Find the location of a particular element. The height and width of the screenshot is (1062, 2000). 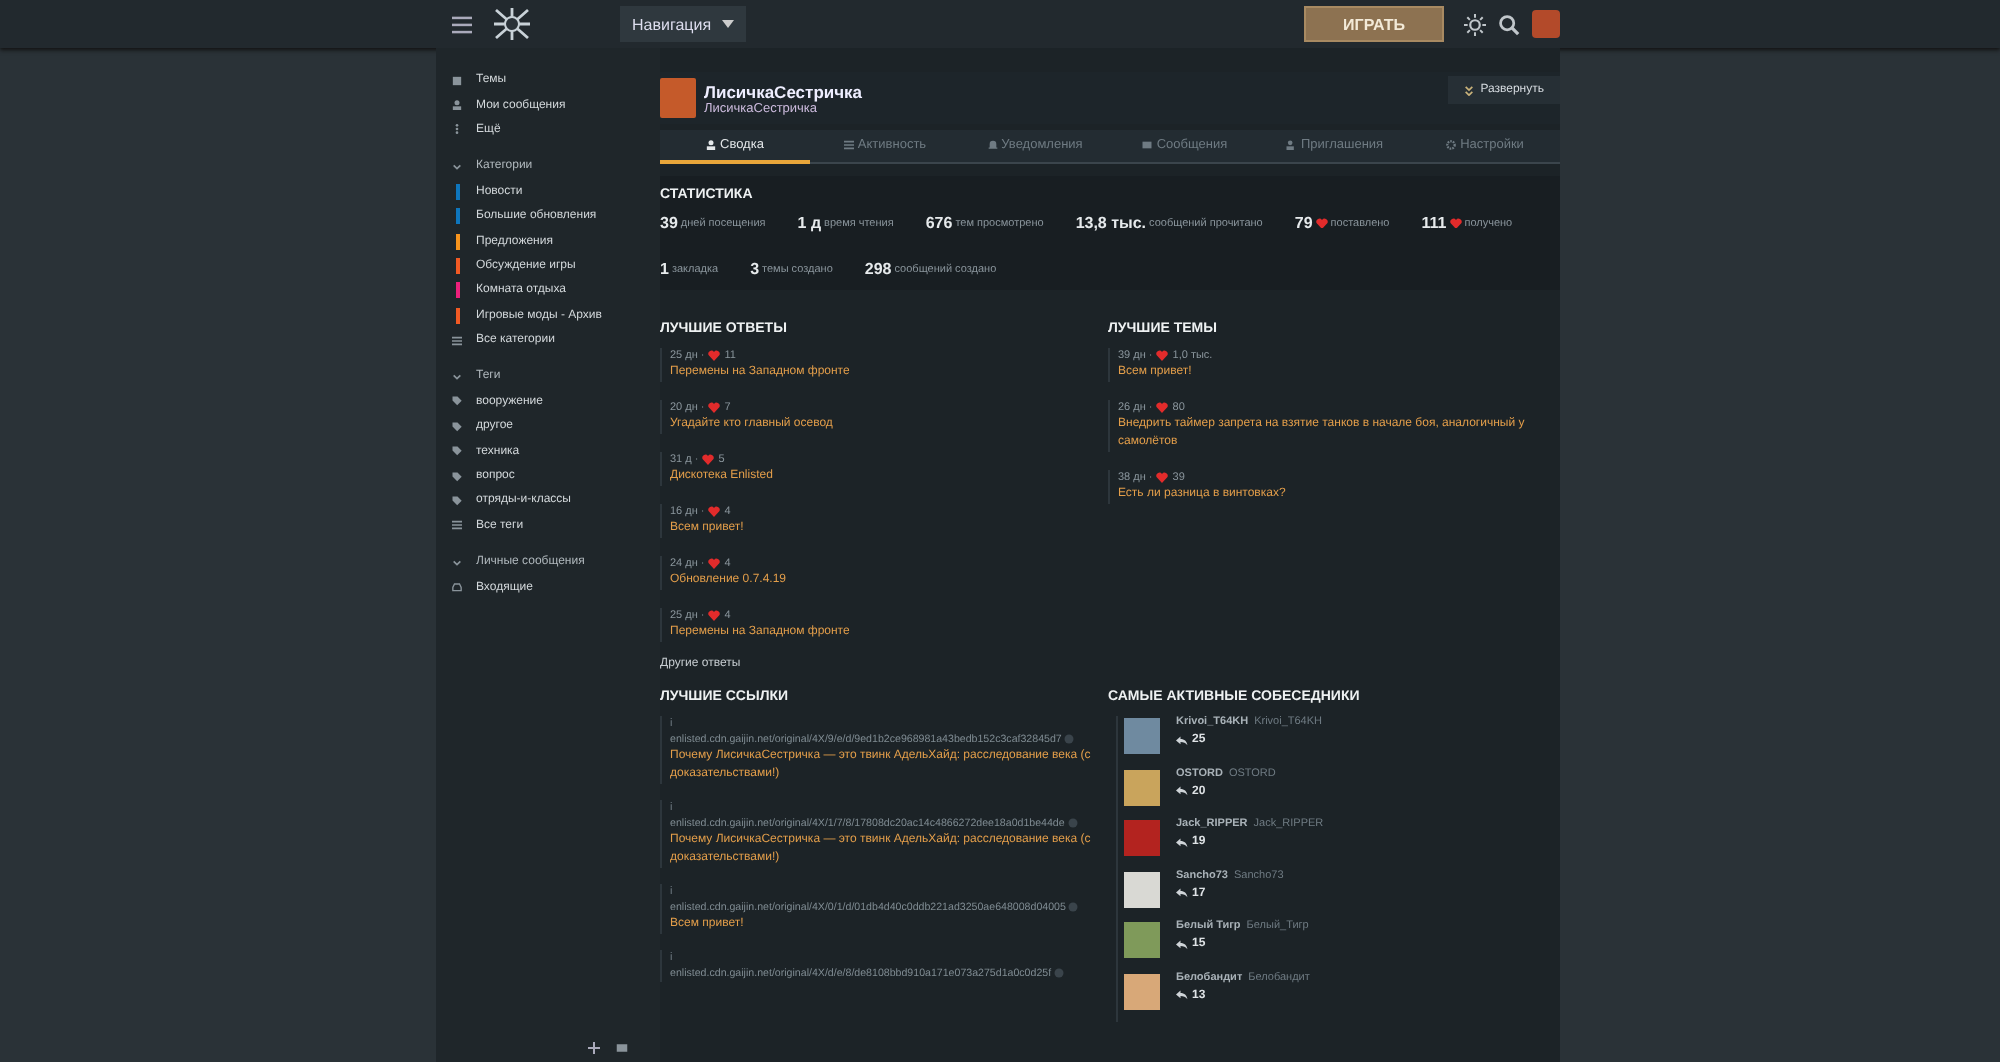

plus-icon is located at coordinates (594, 1048).